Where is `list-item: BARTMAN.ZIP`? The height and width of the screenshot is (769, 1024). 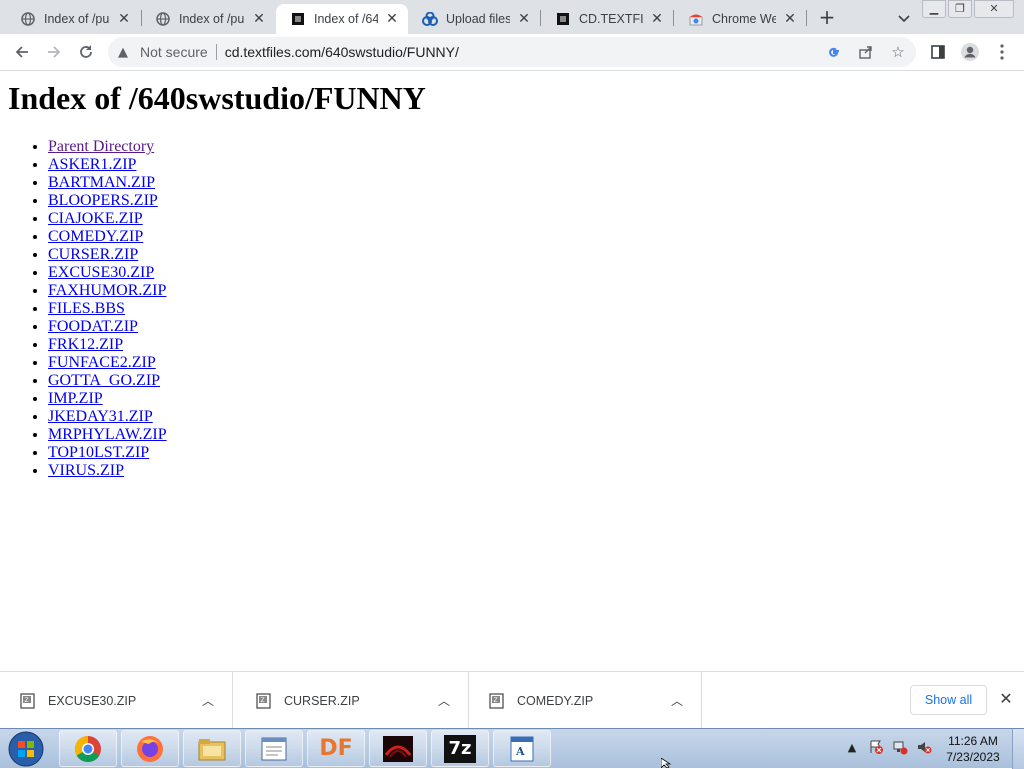
list-item: BARTMAN.ZIP is located at coordinates (107, 183).